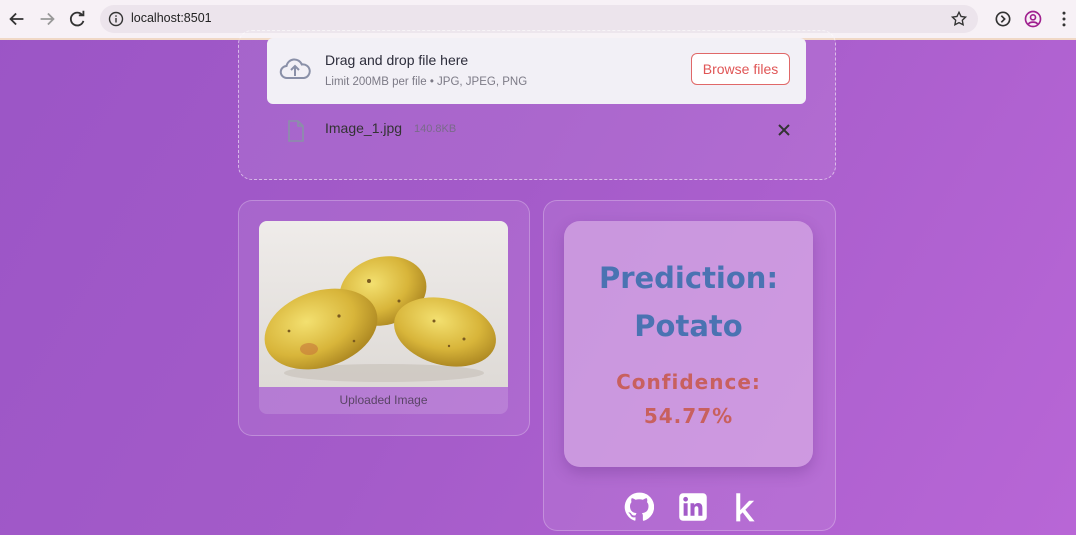 The height and width of the screenshot is (535, 1076). I want to click on file-icon, so click(296, 131).